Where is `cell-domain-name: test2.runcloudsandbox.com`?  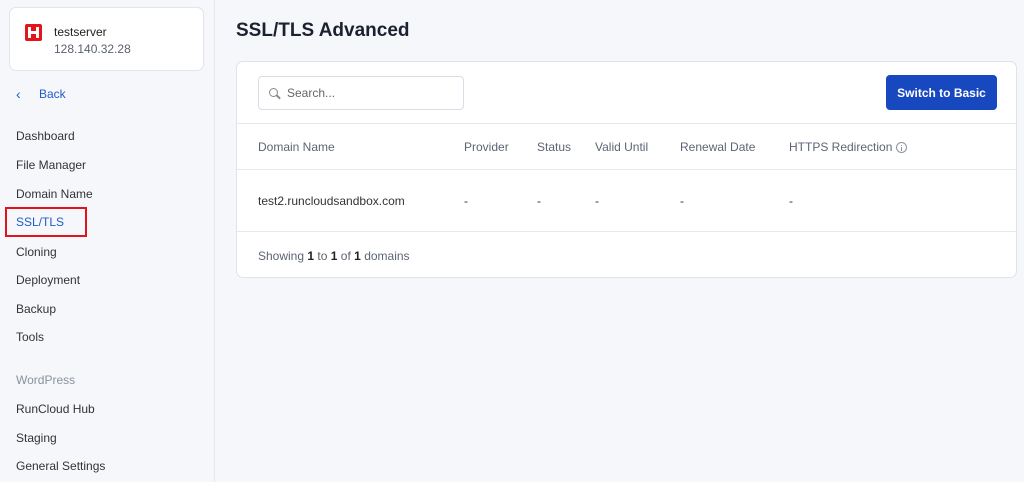 cell-domain-name: test2.runcloudsandbox.com is located at coordinates (331, 201).